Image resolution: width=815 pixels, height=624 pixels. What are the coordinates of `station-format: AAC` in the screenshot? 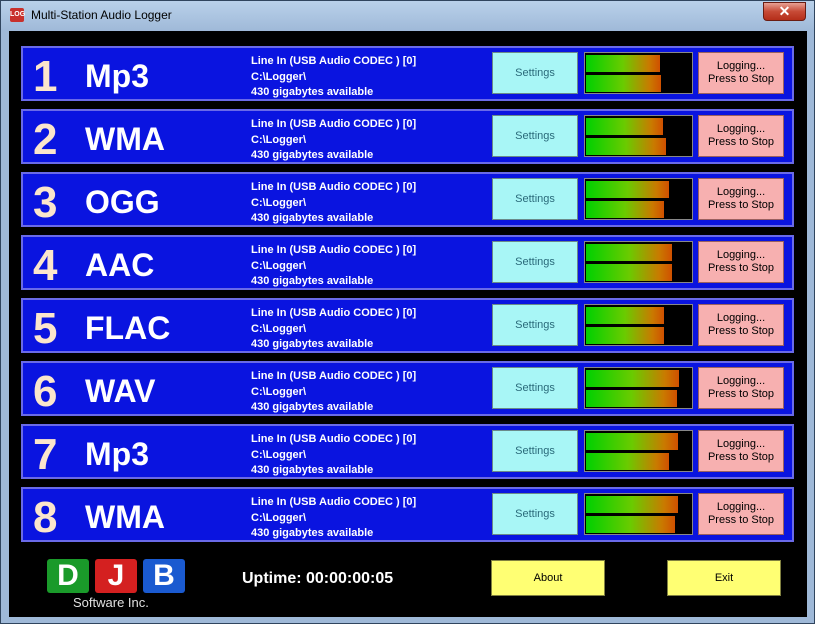 It's located at (120, 265).